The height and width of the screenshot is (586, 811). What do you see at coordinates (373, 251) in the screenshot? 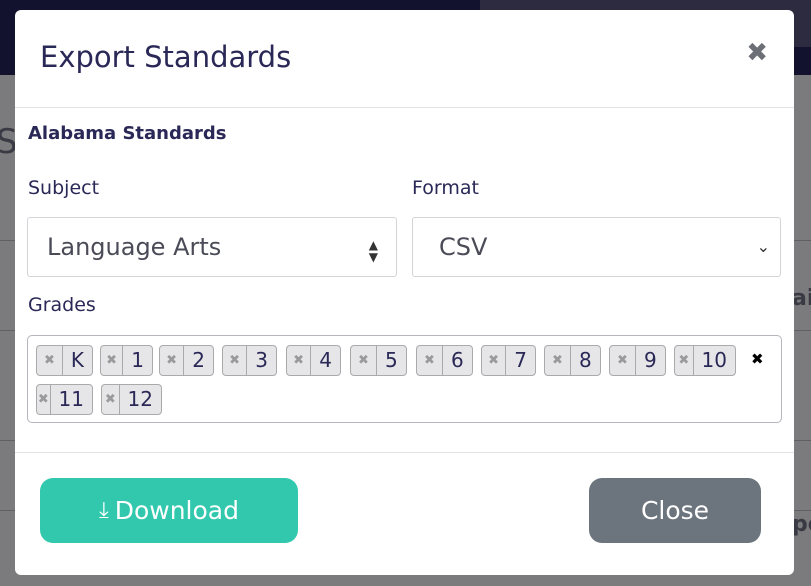
I see `sort-arrows-icon: ▲ ▼` at bounding box center [373, 251].